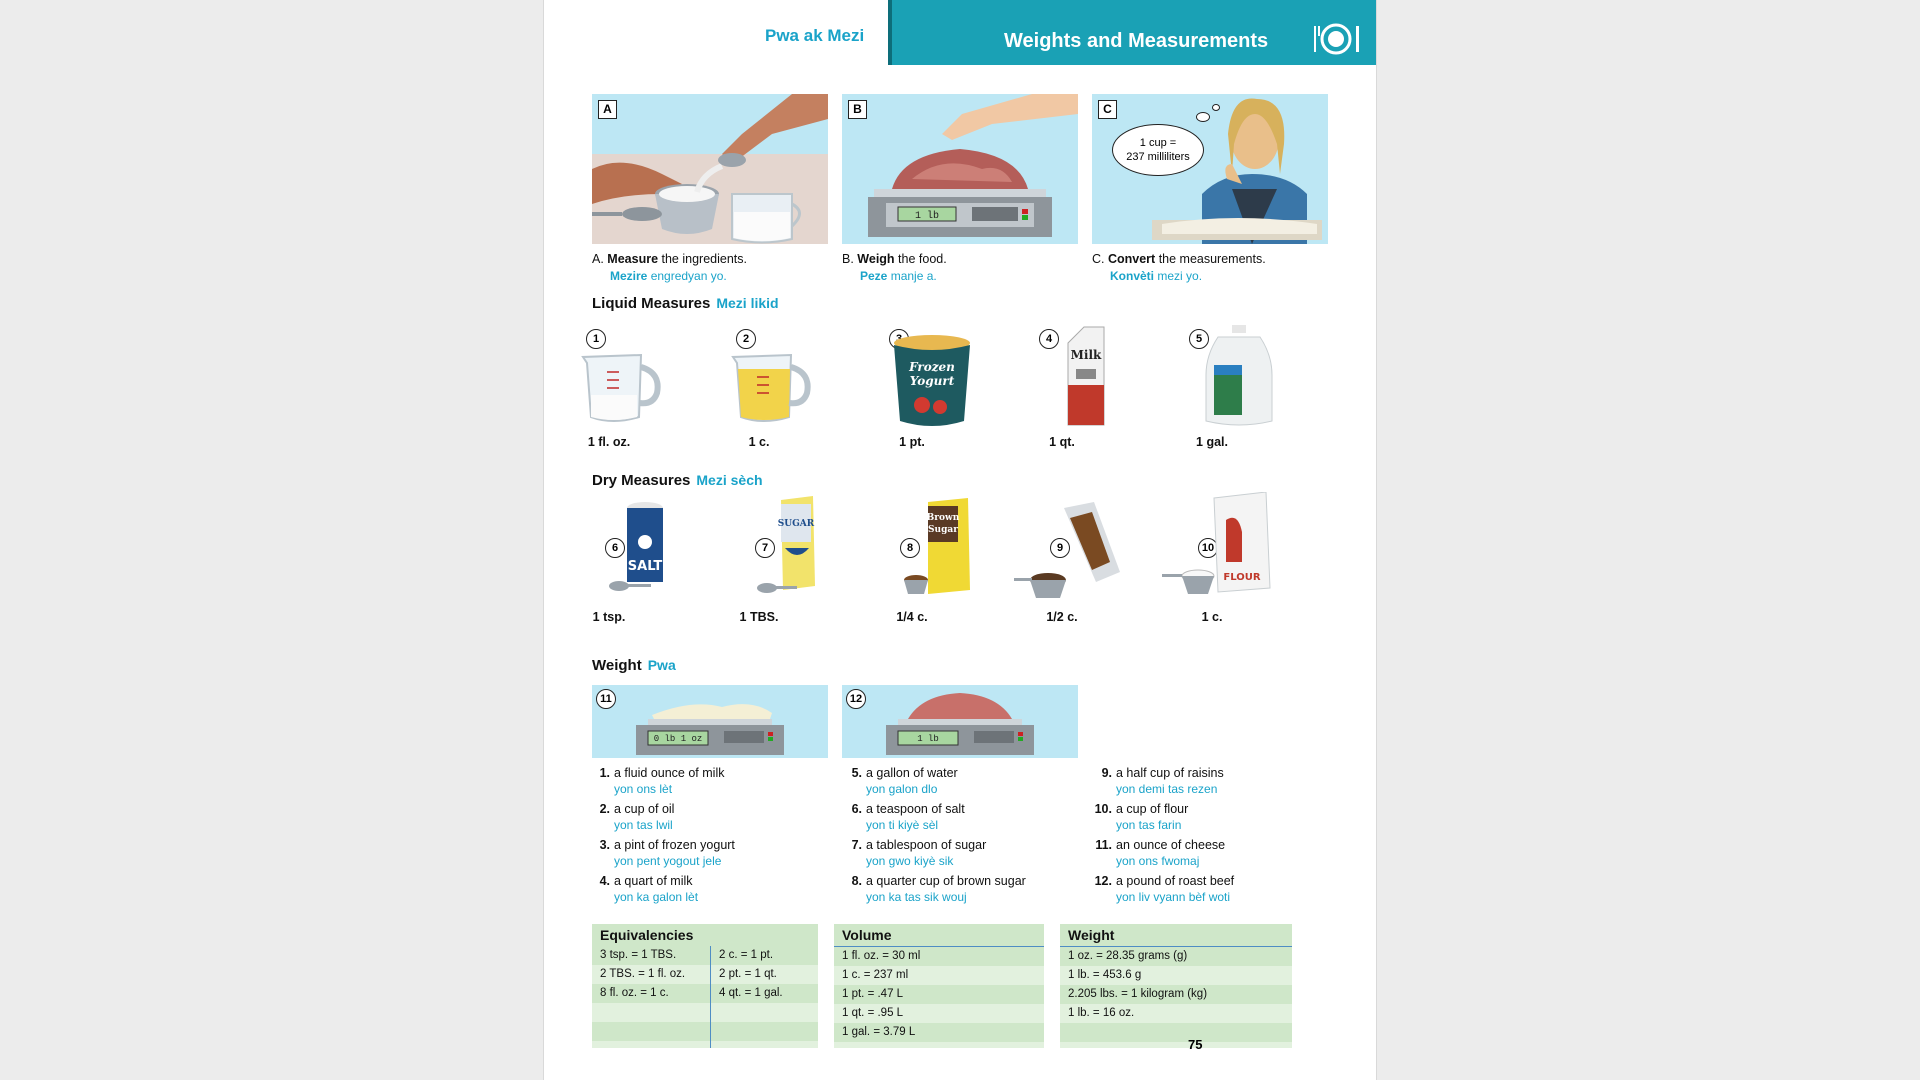  I want to click on caption-verb: Measure, so click(633, 259).